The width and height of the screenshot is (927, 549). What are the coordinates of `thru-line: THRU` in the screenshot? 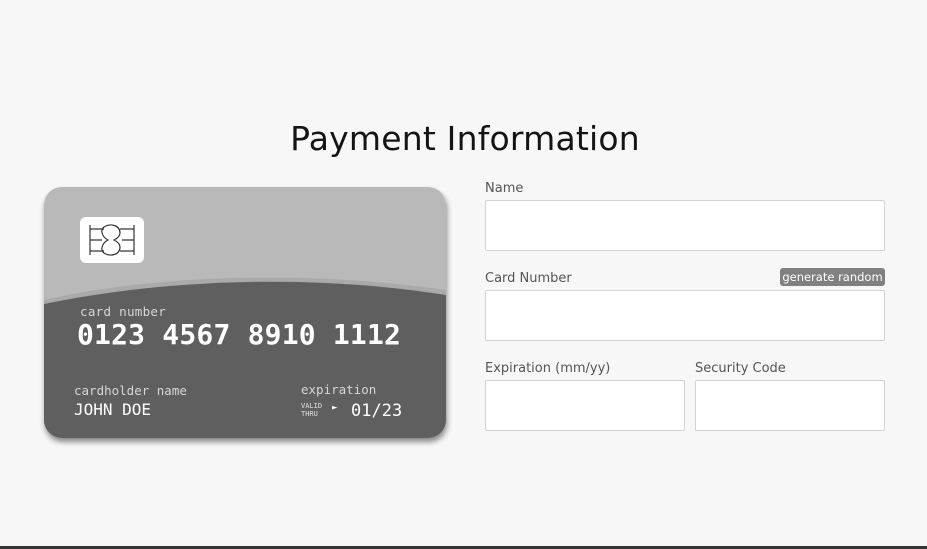 It's located at (309, 414).